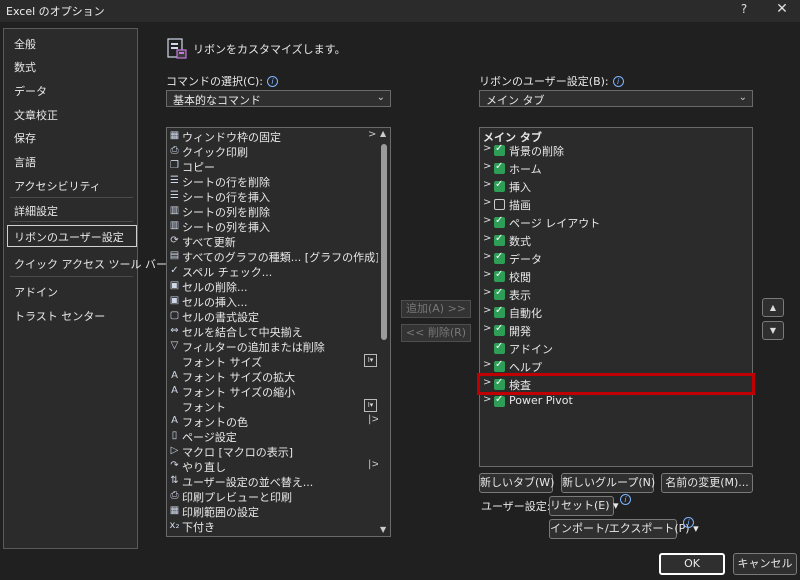 This screenshot has width=800, height=580. Describe the element at coordinates (273, 136) in the screenshot. I see `list-item: ▦ ウィンドウ枠の固定 >` at that location.